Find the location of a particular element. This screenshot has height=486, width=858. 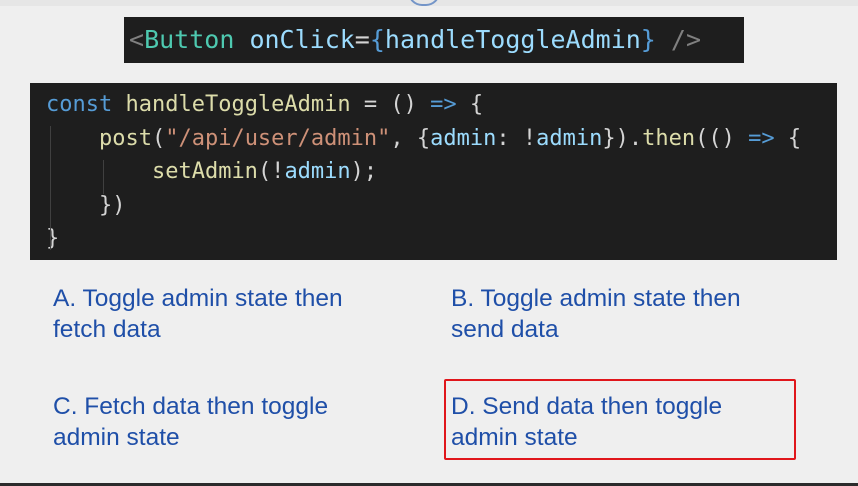

object-key: admin is located at coordinates (463, 138).